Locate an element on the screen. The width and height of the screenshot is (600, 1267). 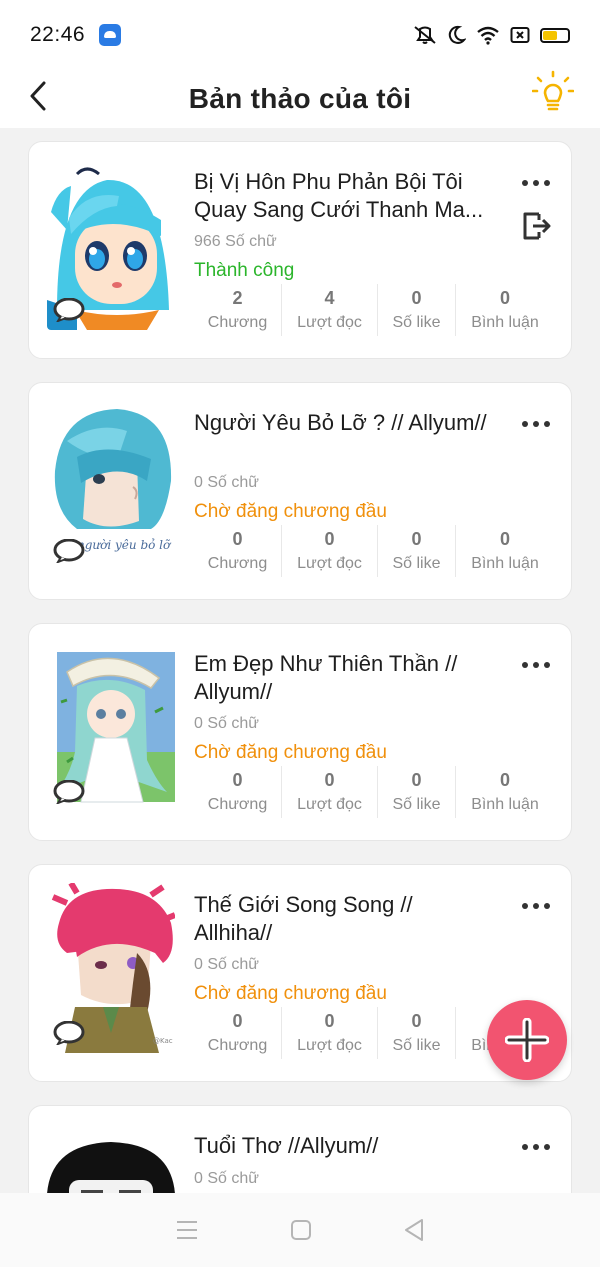
lightbulb-icon is located at coordinates (553, 93).